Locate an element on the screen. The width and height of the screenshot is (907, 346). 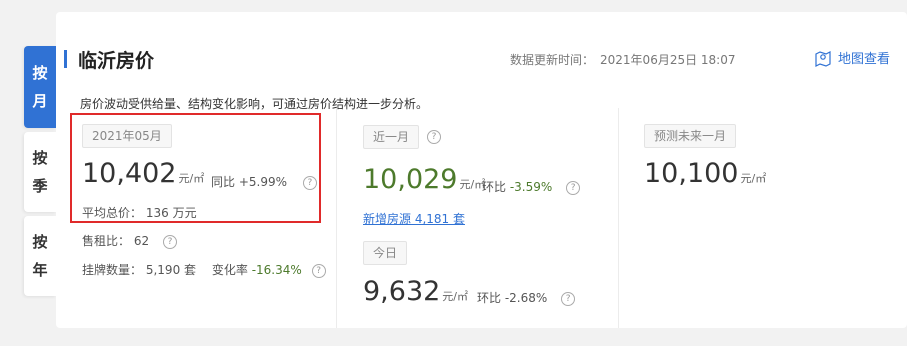
today-mom-value: -2.68% is located at coordinates (526, 298).